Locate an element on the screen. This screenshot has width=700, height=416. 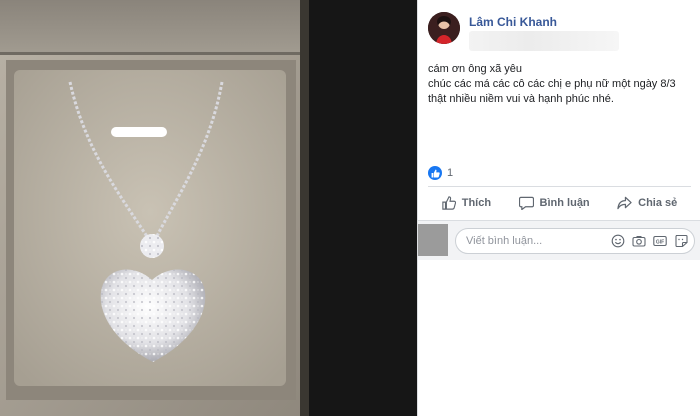
camera-icon is located at coordinates (639, 241).